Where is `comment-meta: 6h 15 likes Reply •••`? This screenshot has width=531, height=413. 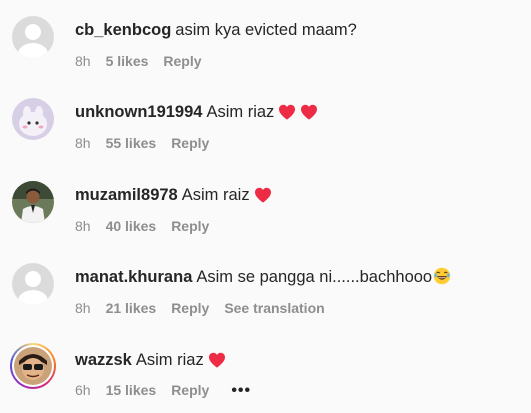 comment-meta: 6h 15 likes Reply ••• is located at coordinates (170, 390).